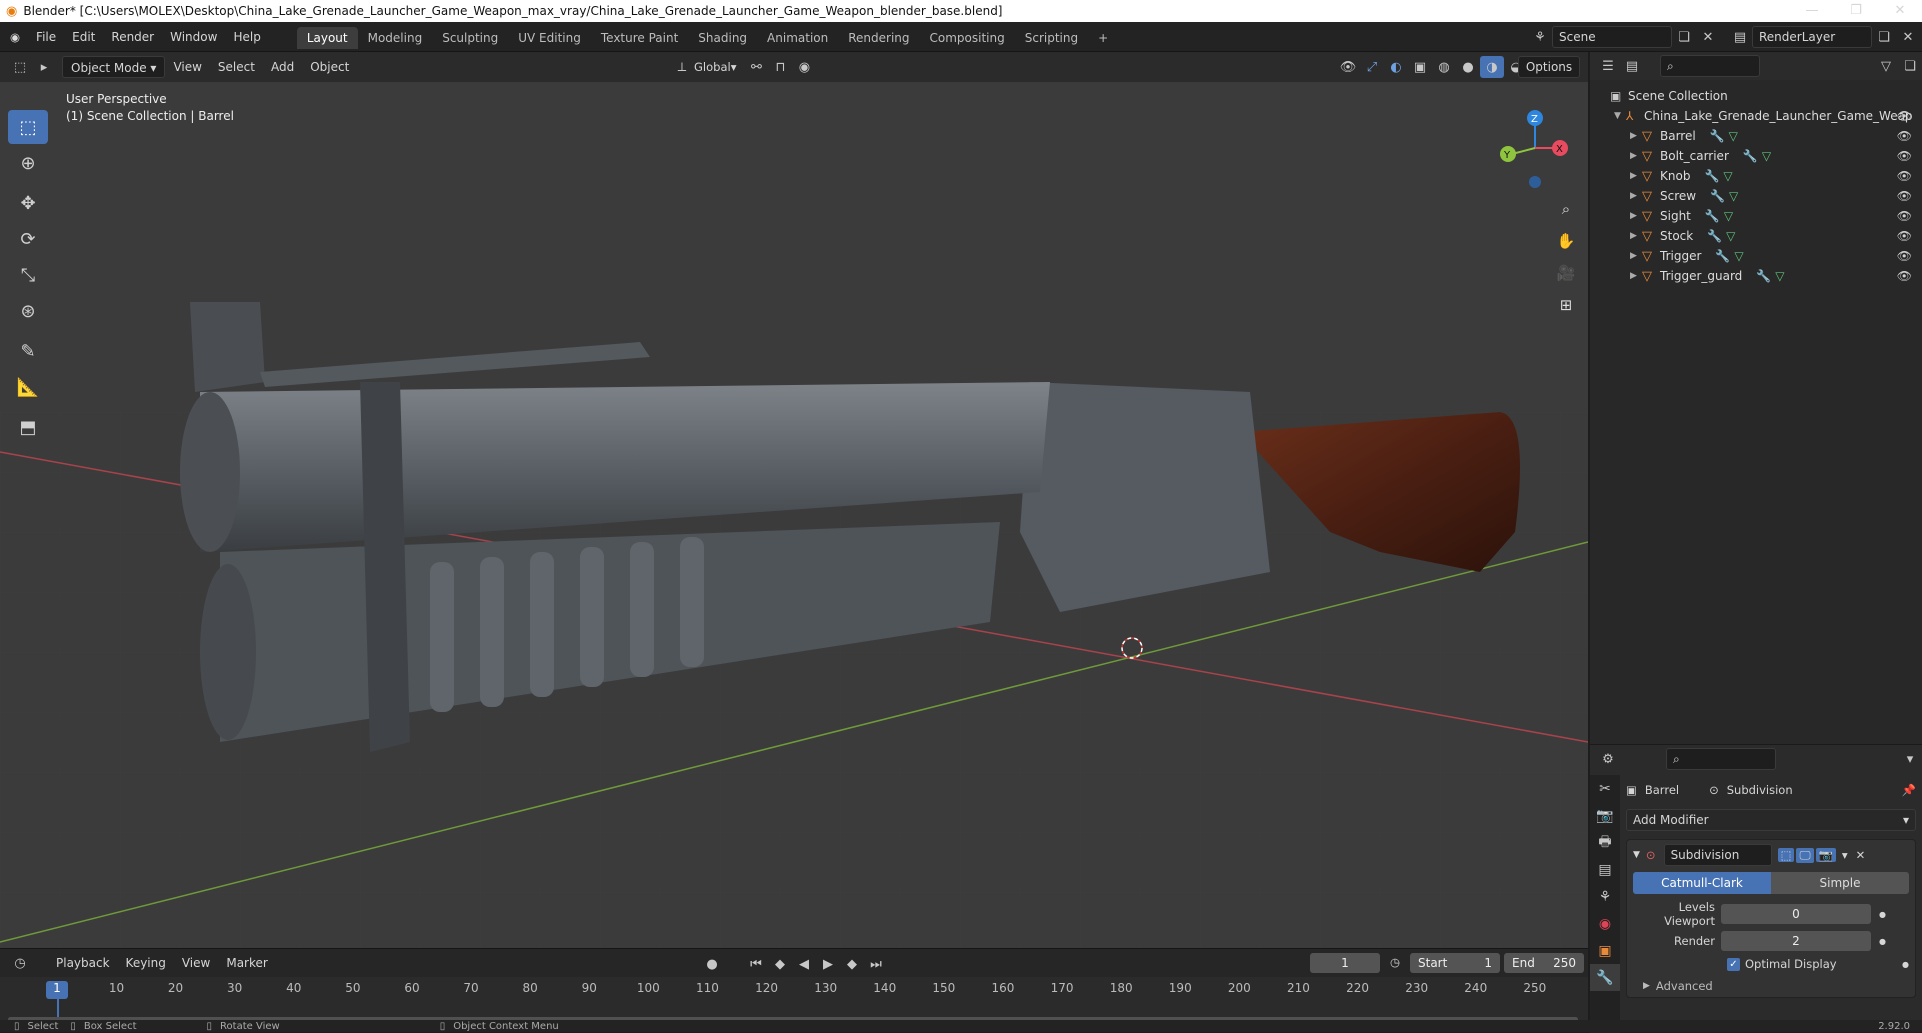 This screenshot has width=1922, height=1033. I want to click on tab-texture-paint: Texture Paint, so click(639, 38).